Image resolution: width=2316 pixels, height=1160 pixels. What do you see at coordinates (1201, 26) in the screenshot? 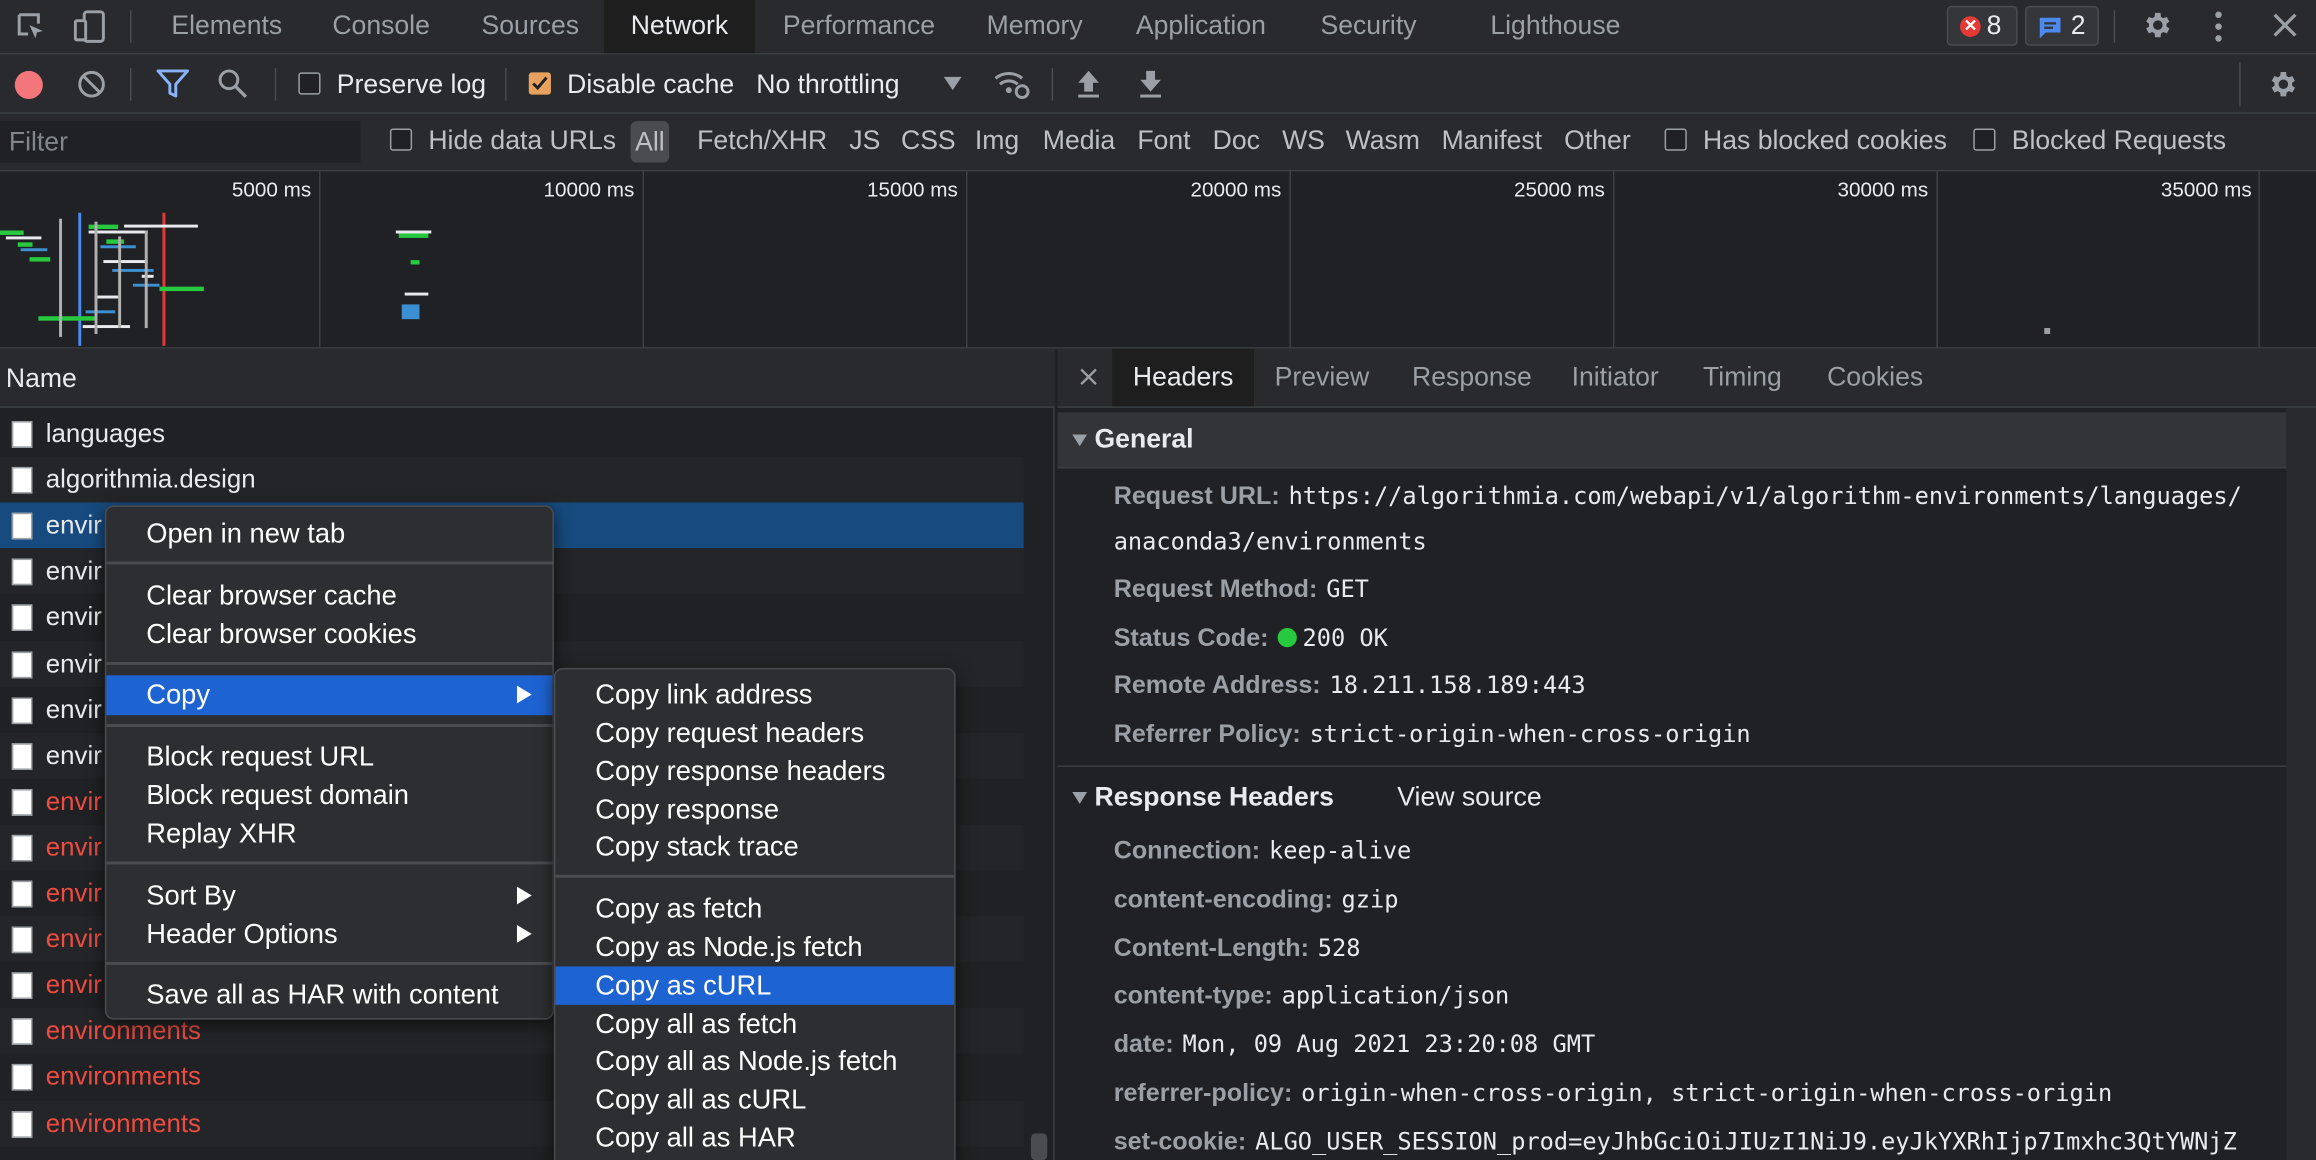
I see `tab-application: Application` at bounding box center [1201, 26].